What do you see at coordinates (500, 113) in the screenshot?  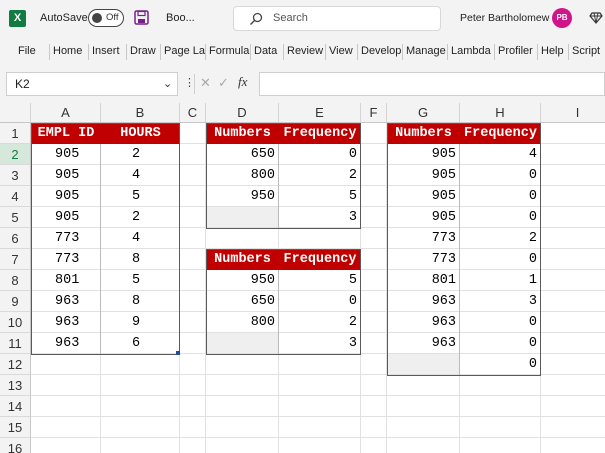 I see `column-header-H: H` at bounding box center [500, 113].